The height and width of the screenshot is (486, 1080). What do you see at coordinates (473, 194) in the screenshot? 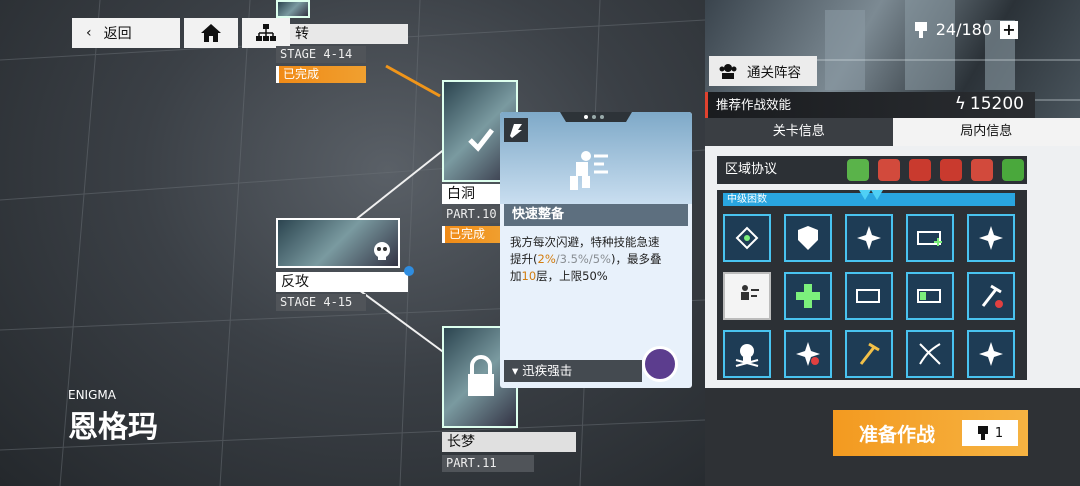
I see `stage-name: 白洞` at bounding box center [473, 194].